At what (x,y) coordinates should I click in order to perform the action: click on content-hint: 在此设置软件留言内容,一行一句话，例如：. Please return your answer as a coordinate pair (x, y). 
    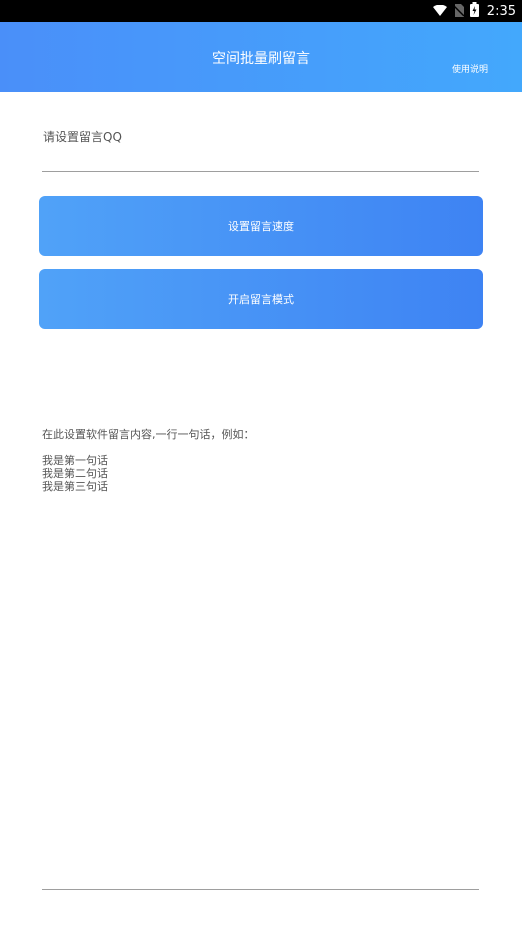
    Looking at the image, I should click on (148, 434).